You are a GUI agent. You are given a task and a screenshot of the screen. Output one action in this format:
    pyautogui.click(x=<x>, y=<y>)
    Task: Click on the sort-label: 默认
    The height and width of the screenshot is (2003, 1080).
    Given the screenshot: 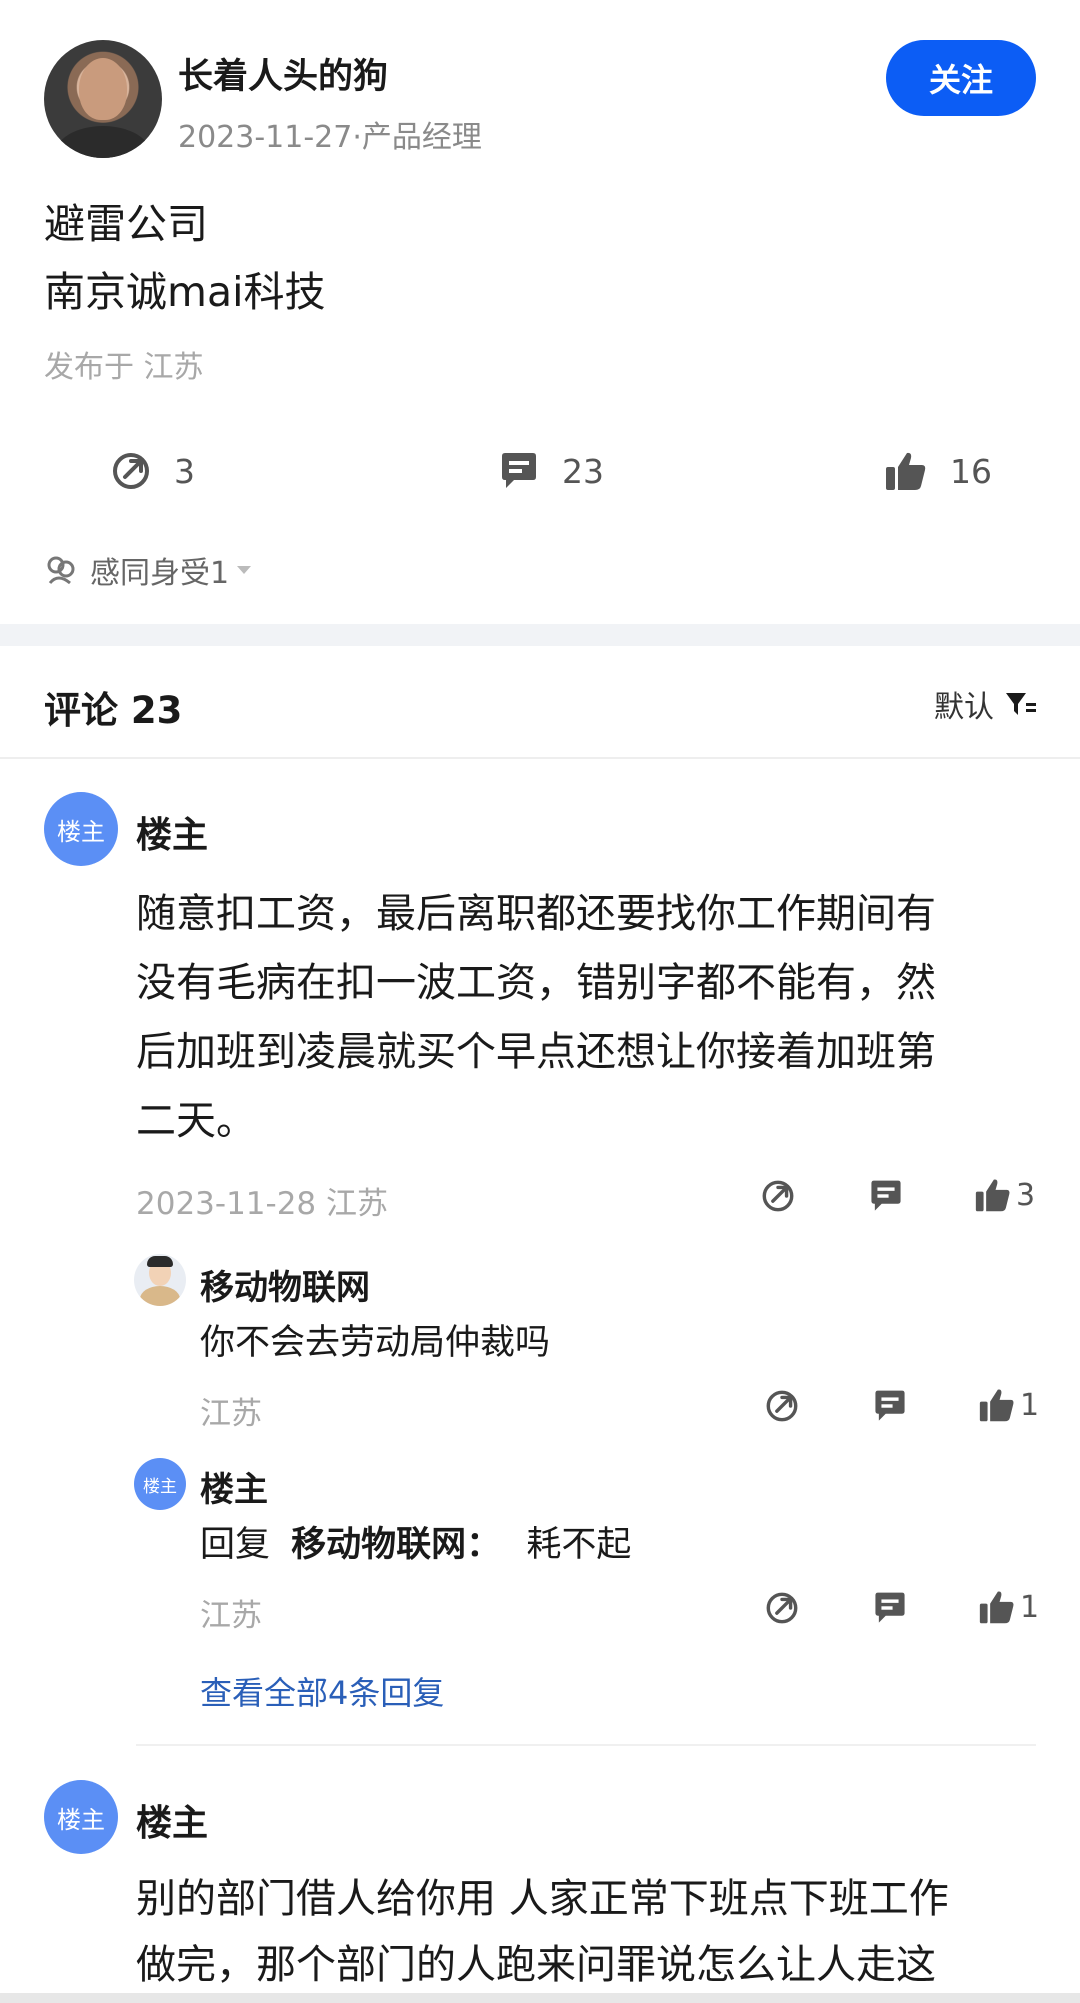 What is the action you would take?
    pyautogui.click(x=964, y=707)
    